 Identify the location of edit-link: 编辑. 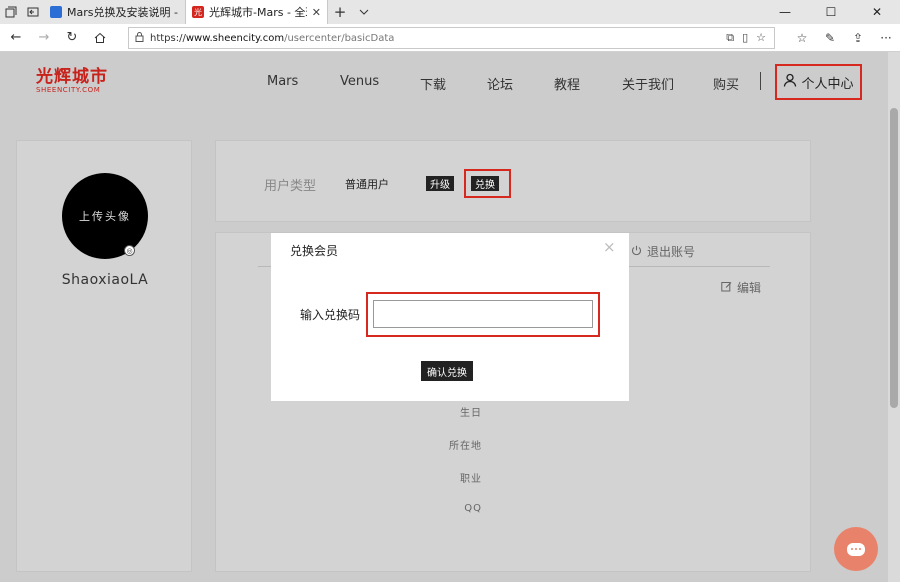
(741, 287).